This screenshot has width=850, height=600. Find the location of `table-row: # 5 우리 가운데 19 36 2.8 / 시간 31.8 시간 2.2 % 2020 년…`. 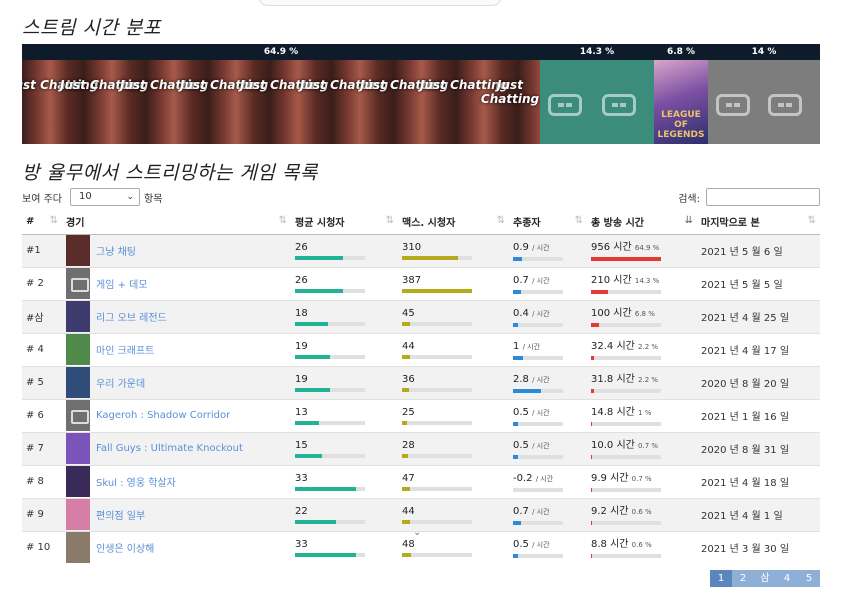

table-row: # 5 우리 가운데 19 36 2.8 / 시간 31.8 시간 2.2 % 2020 년… is located at coordinates (421, 382).